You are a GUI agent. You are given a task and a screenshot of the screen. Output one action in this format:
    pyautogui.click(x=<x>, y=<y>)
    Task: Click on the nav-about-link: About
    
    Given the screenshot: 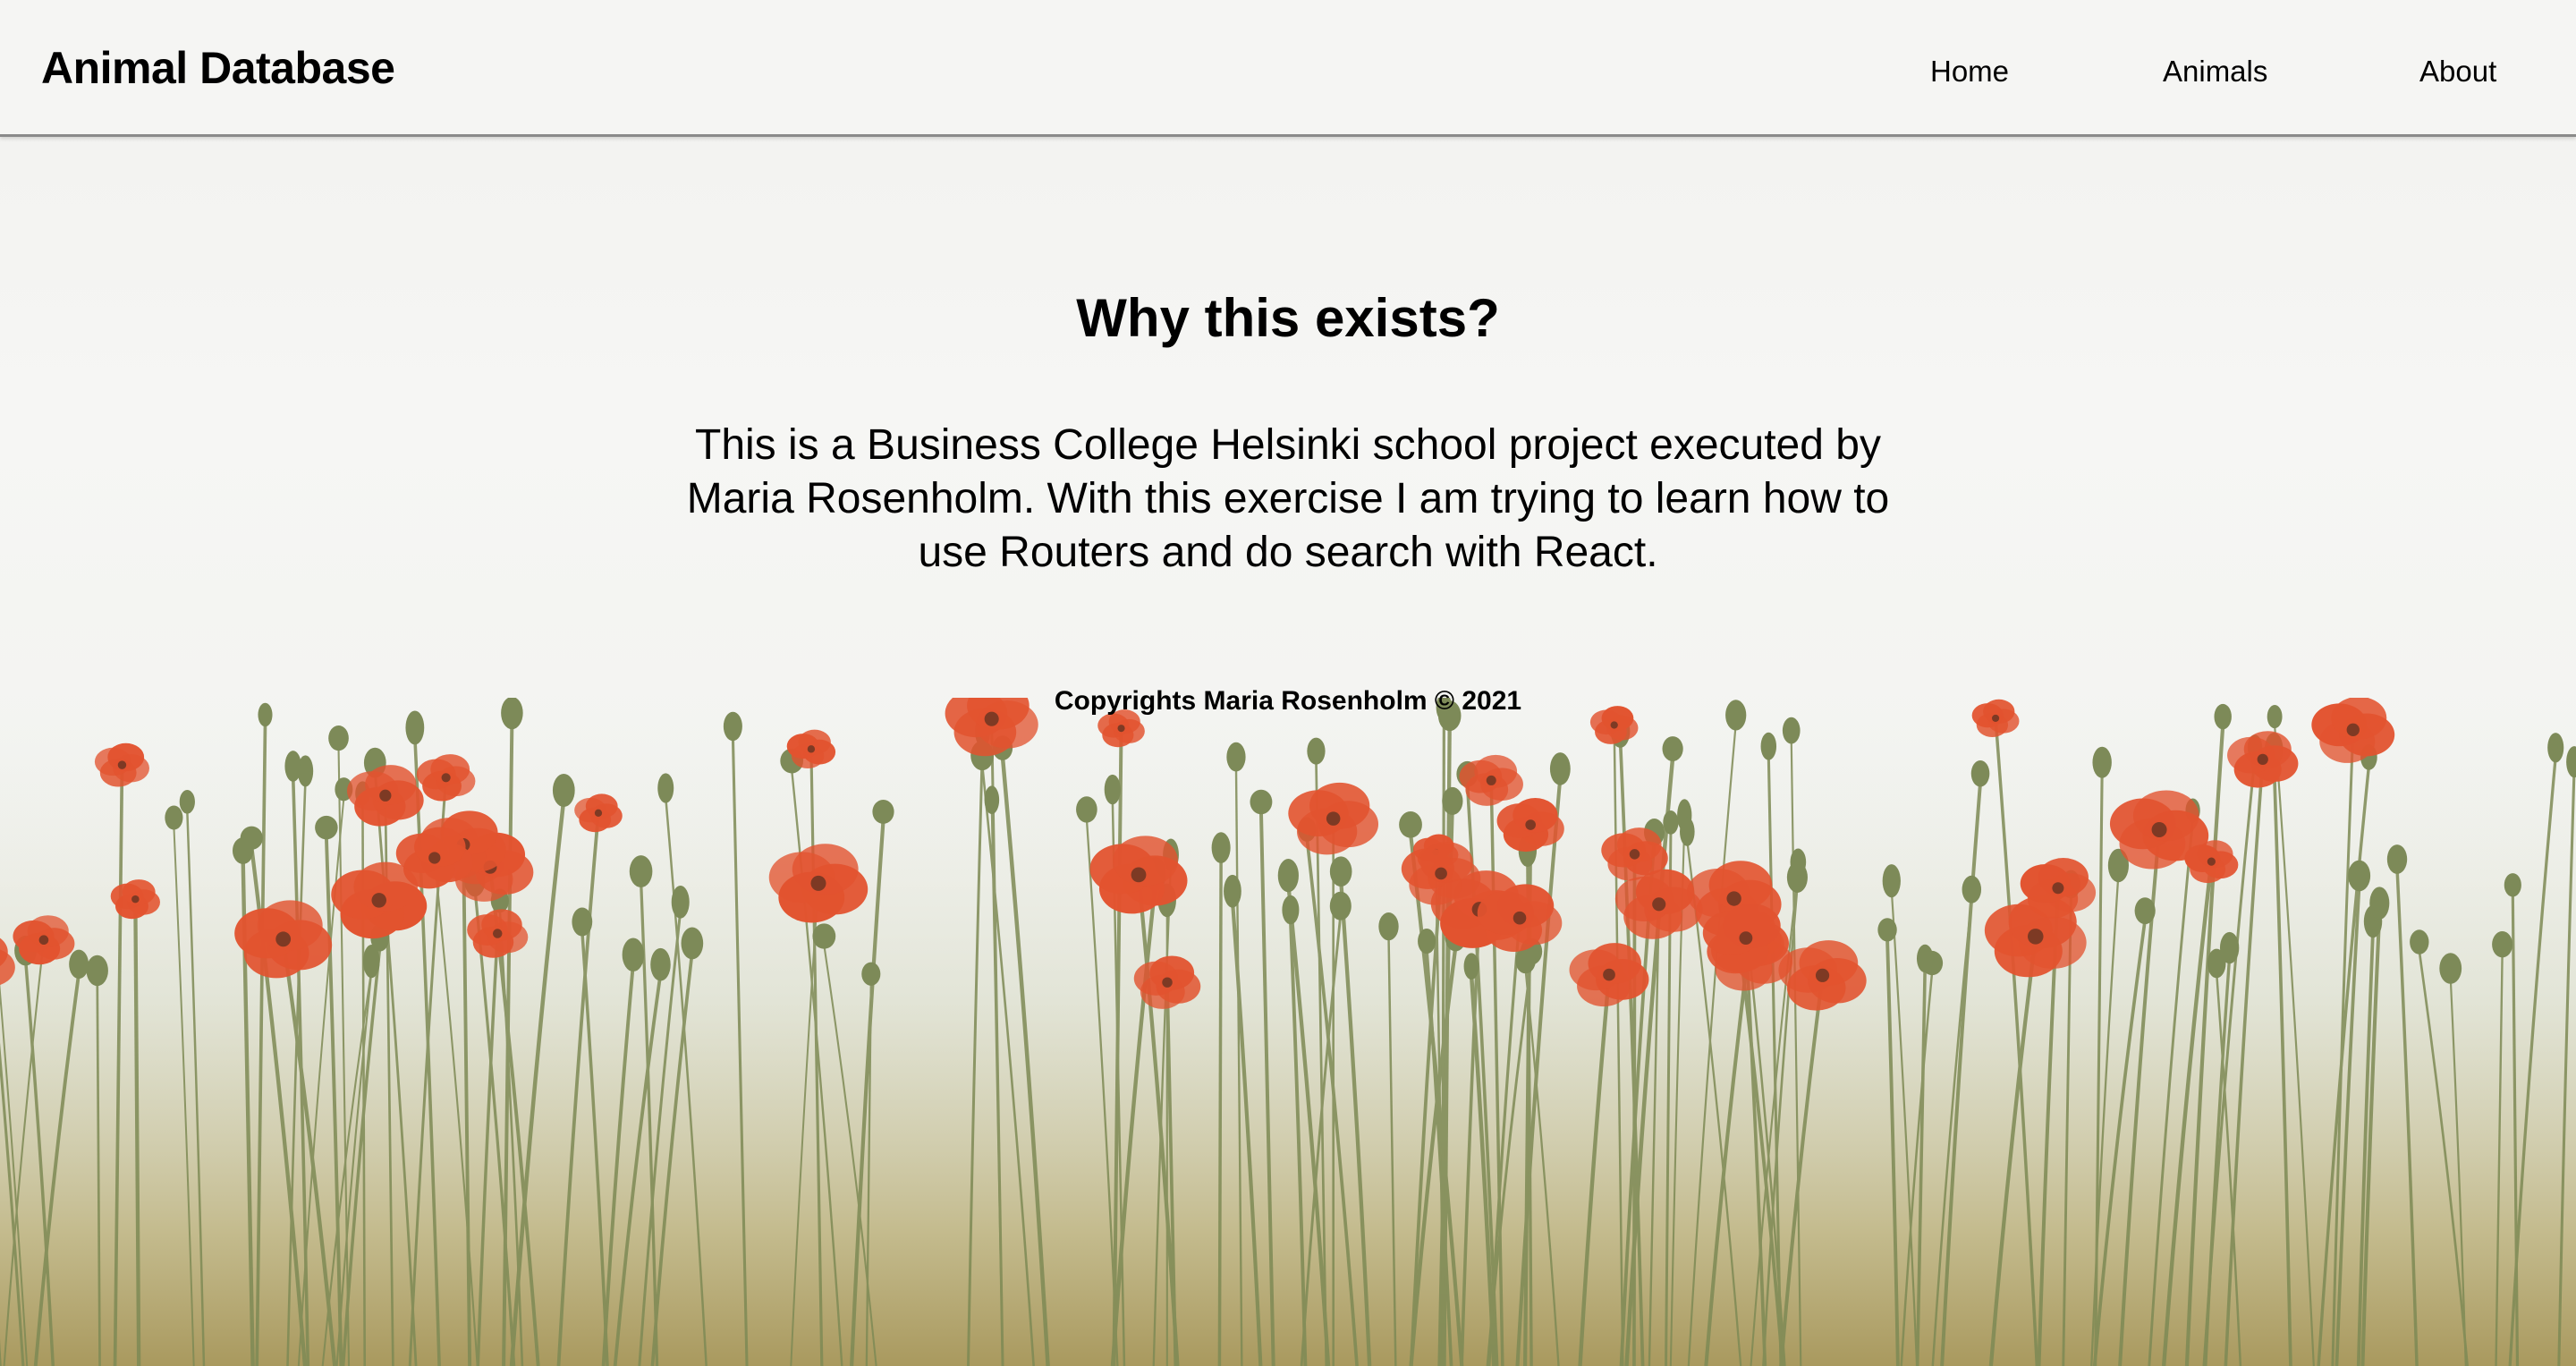 What is the action you would take?
    pyautogui.click(x=2457, y=71)
    